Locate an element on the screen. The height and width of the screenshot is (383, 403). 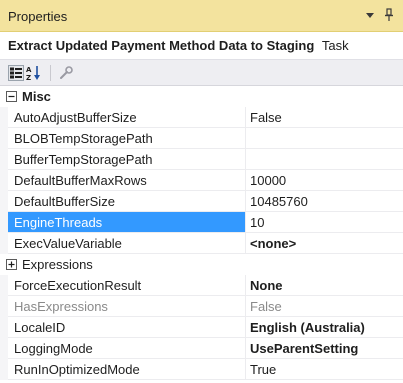
property-row-loggingmode: LoggingMode UseParentSetting is located at coordinates (201, 348).